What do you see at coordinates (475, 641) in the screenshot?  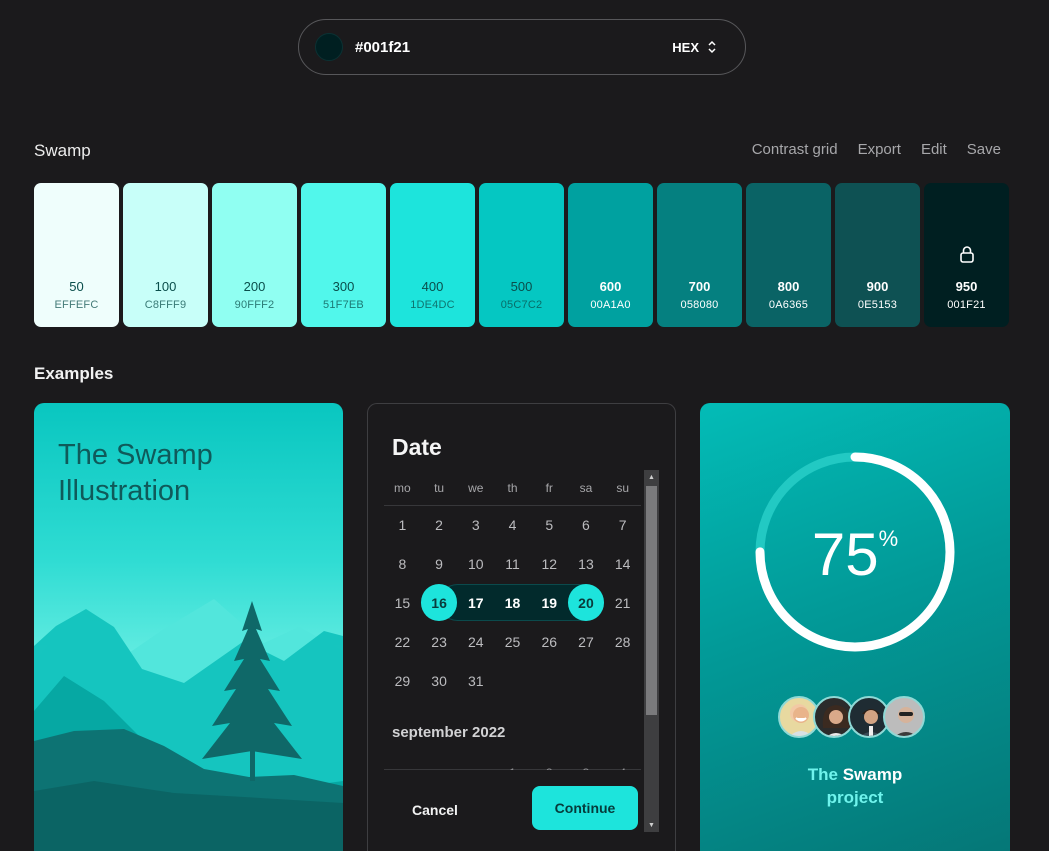 I see `calendar-day: 24` at bounding box center [475, 641].